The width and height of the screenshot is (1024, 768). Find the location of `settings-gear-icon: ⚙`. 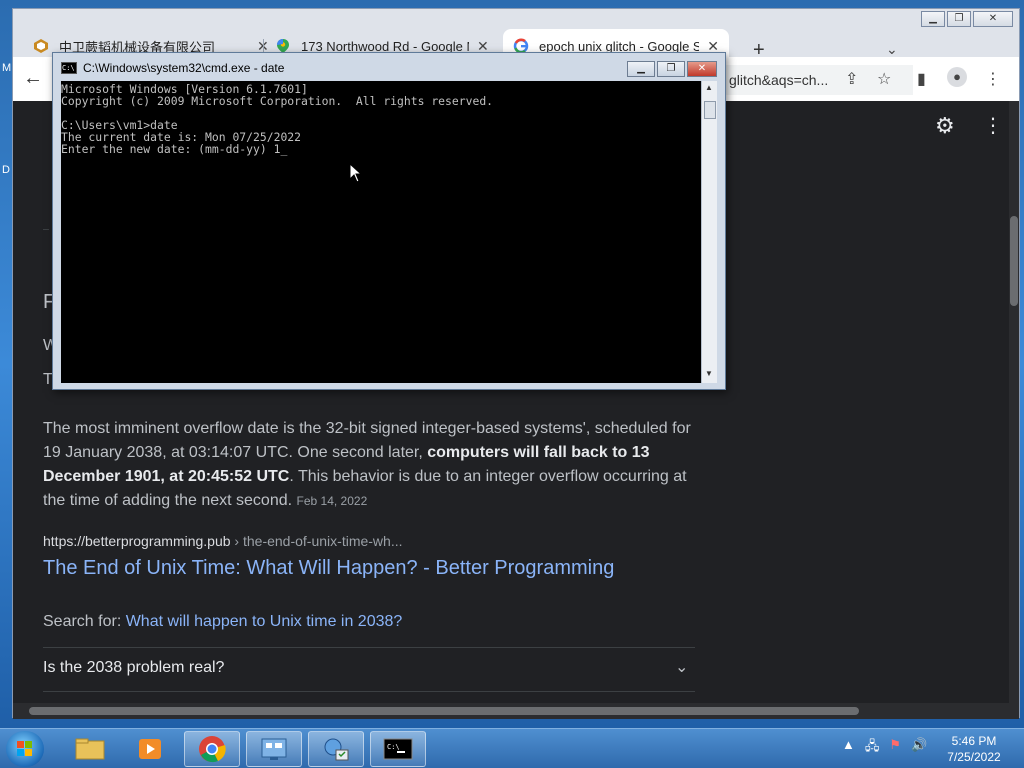

settings-gear-icon: ⚙ is located at coordinates (945, 126).